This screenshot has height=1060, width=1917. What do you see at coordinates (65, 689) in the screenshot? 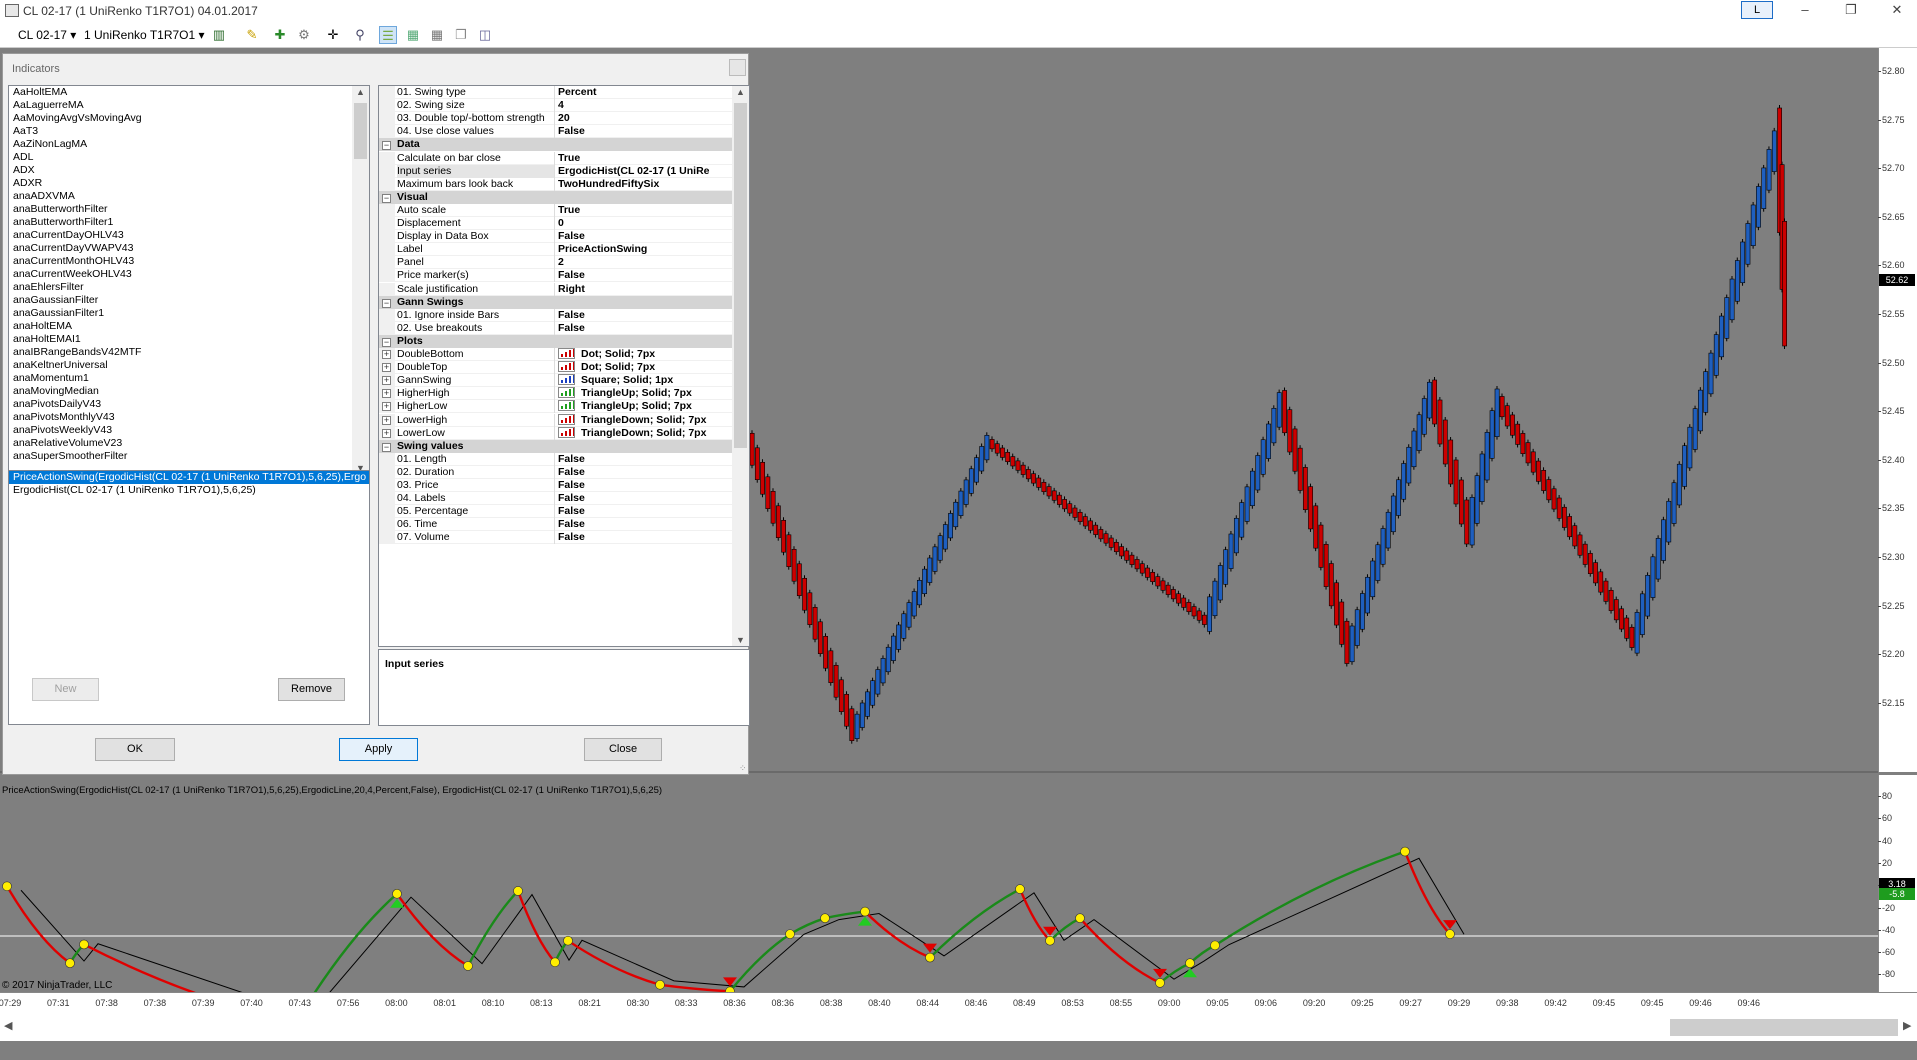
I see `new-button: New` at bounding box center [65, 689].